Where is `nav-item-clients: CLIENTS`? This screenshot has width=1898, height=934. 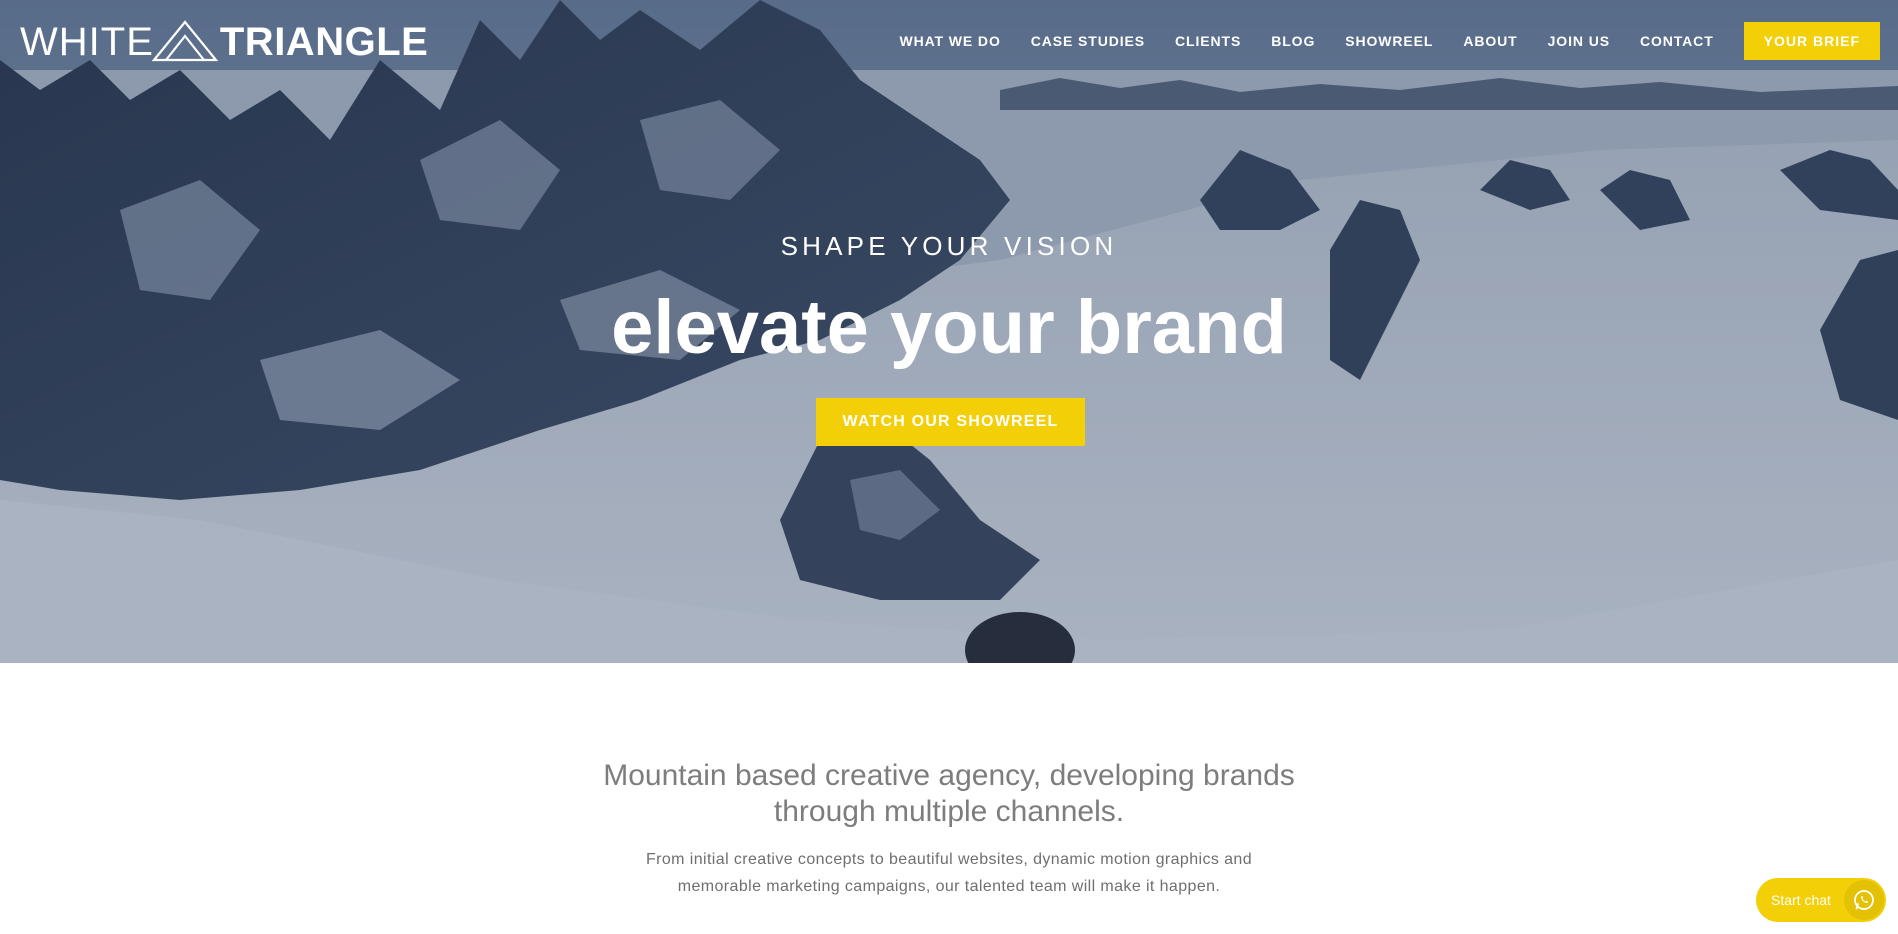
nav-item-clients: CLIENTS is located at coordinates (1208, 41).